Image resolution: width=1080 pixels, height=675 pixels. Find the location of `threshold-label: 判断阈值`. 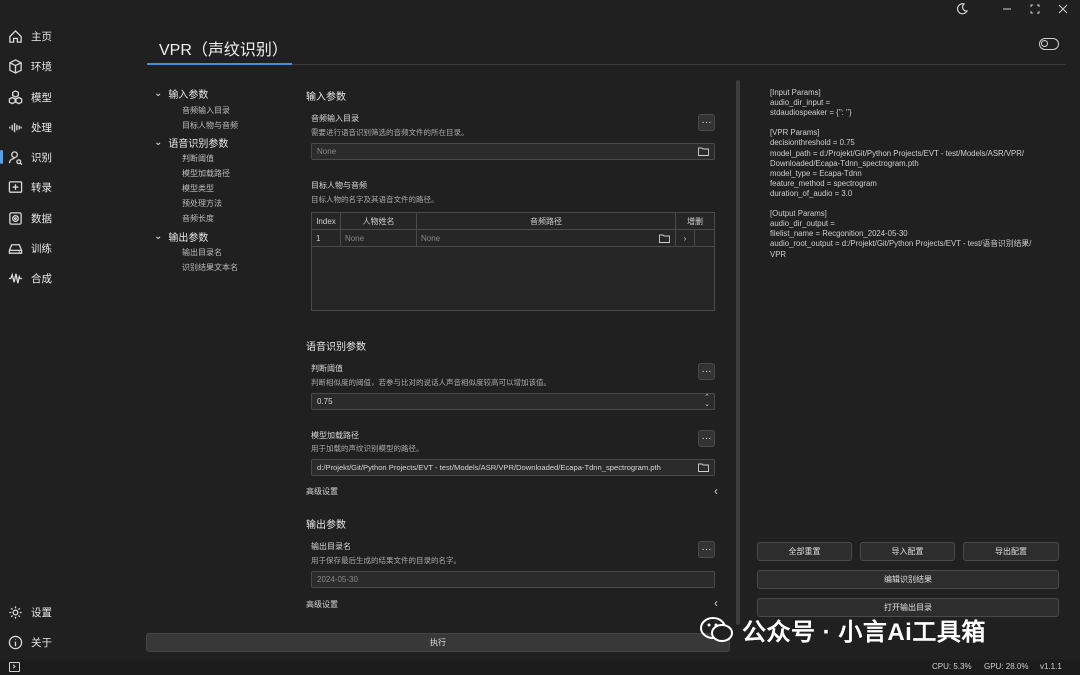

threshold-label: 判断阈值 is located at coordinates (327, 368).